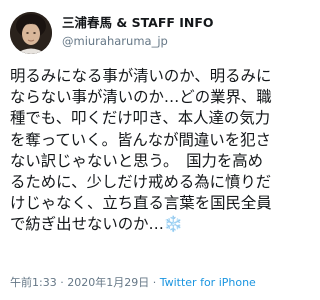 The image size is (320, 300). I want to click on tweet-meta: 午前1:33 · 2020年1月29日 · Twitter for iPhone, so click(133, 283).